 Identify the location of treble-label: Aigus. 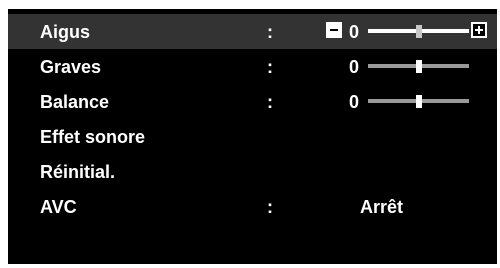
(65, 32).